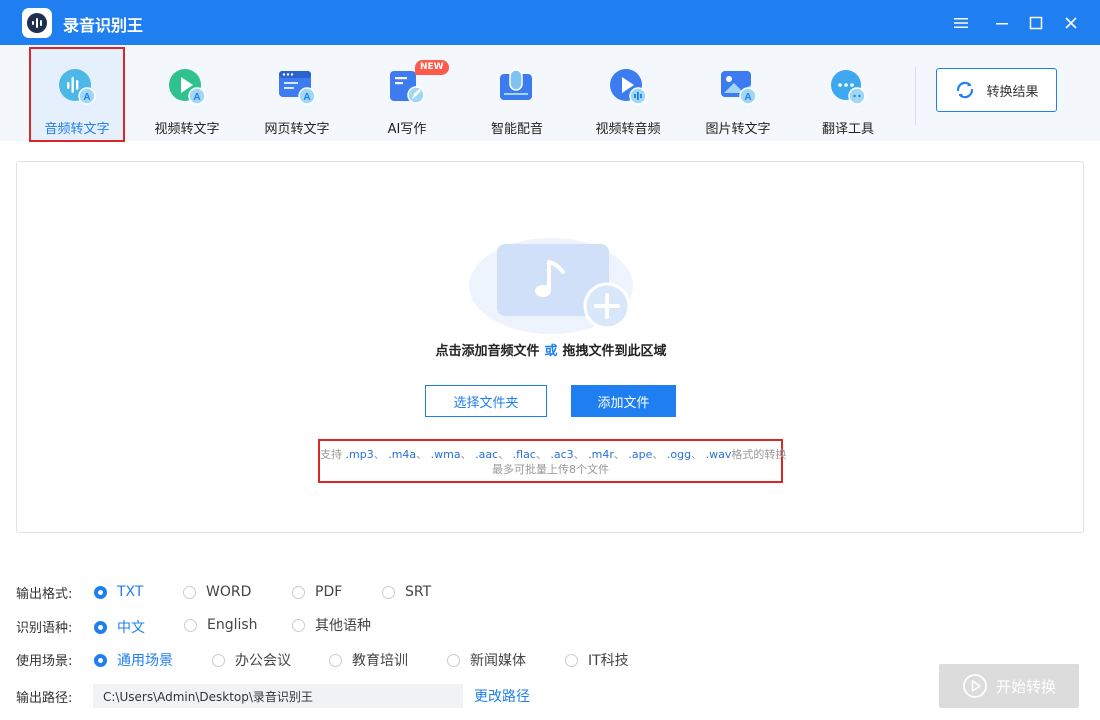 The width and height of the screenshot is (1100, 720). I want to click on tool-translate: 翻译工具, so click(848, 94).